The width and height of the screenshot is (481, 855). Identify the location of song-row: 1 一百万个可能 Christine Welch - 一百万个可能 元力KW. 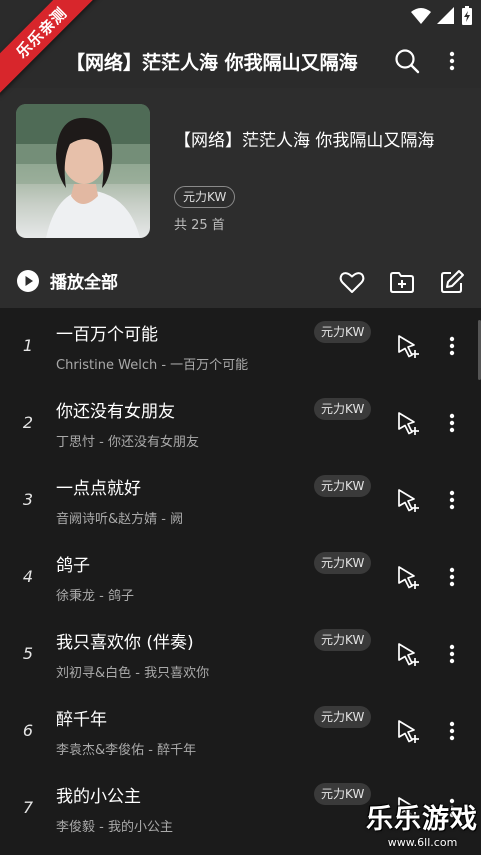
(240, 346).